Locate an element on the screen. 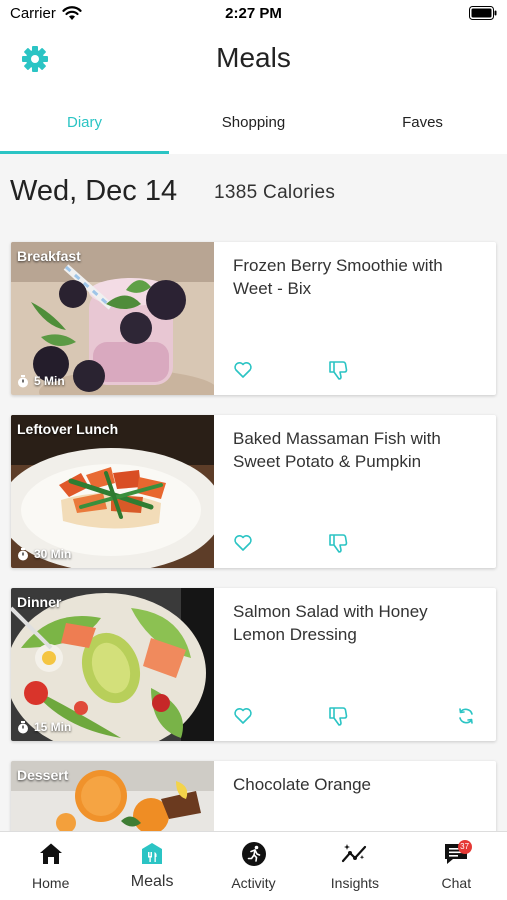 The height and width of the screenshot is (900, 507). tab-bar-home: Home is located at coordinates (50, 866).